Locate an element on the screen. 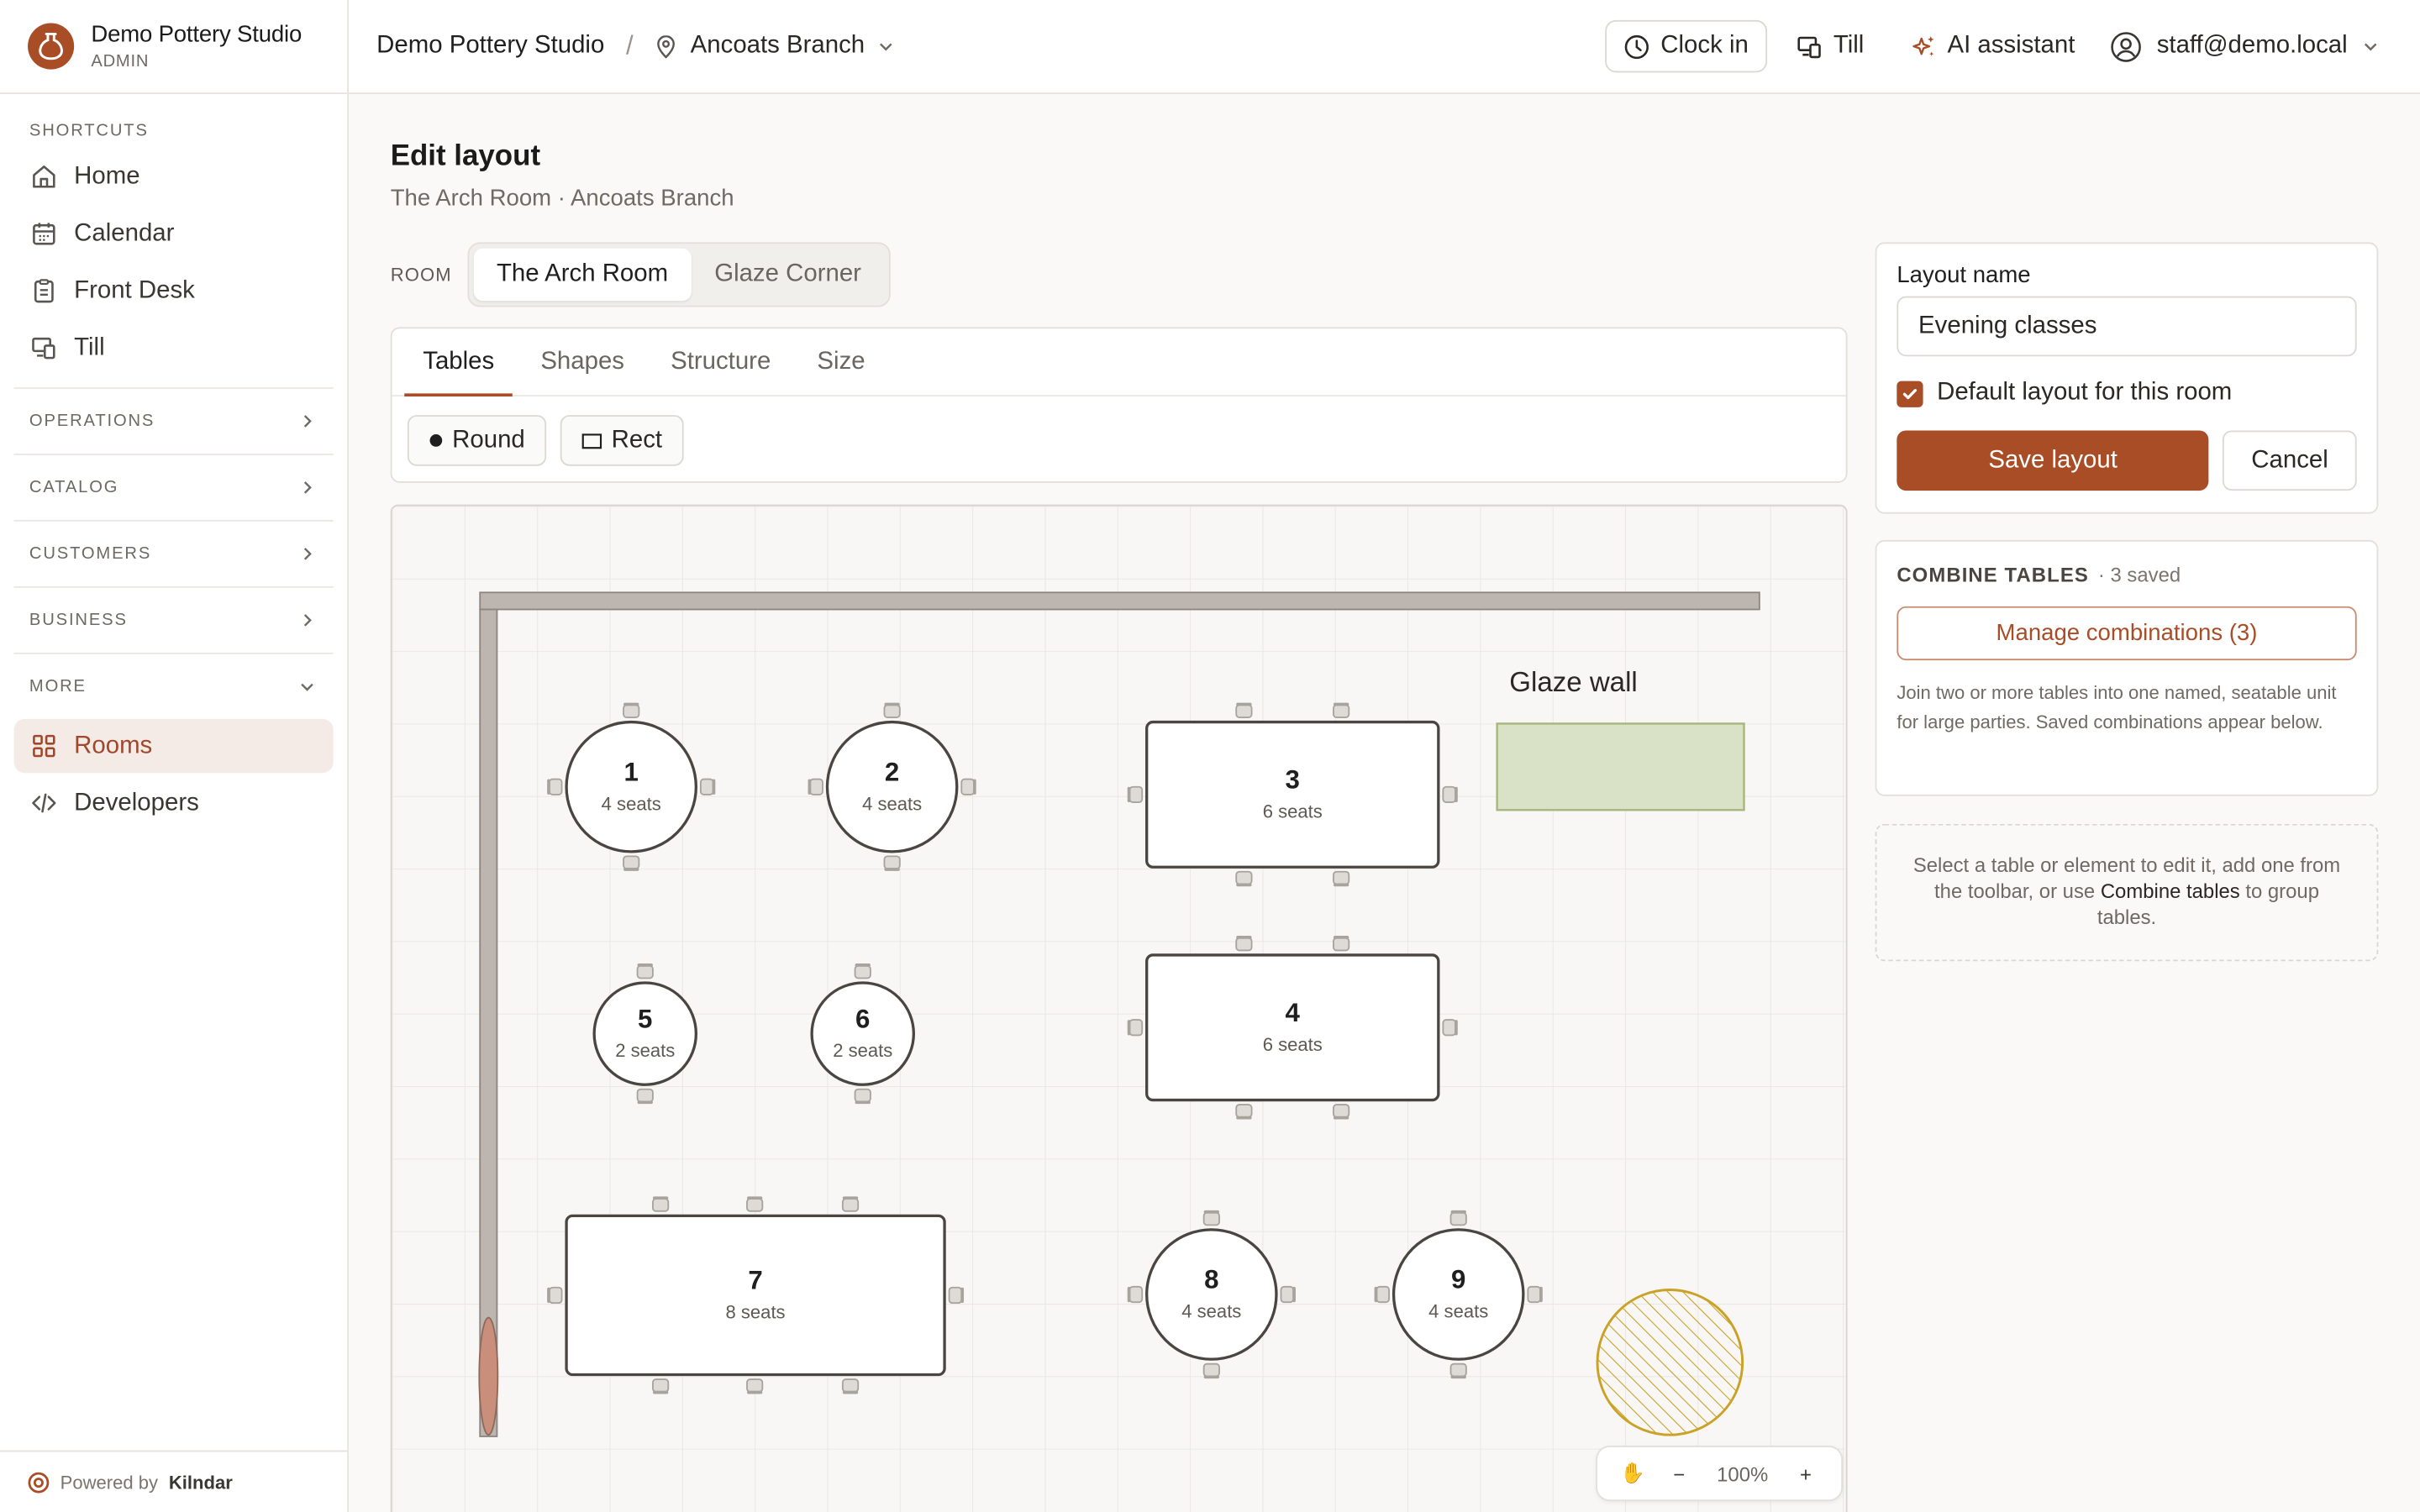 Image resolution: width=2420 pixels, height=1512 pixels. tab-structure: Structure is located at coordinates (720, 361).